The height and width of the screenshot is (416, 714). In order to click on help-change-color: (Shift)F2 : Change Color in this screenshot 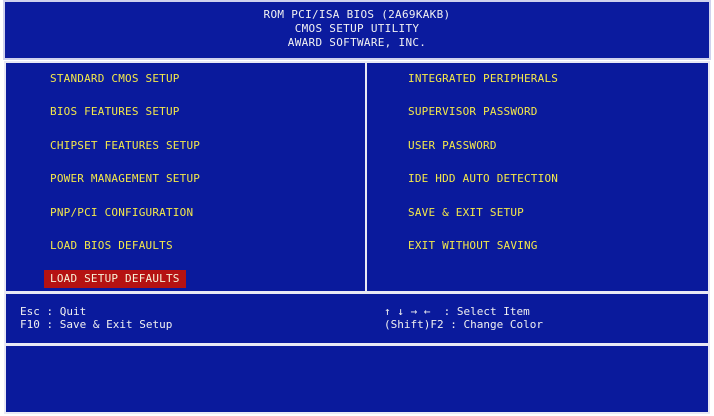, I will do `click(463, 324)`.